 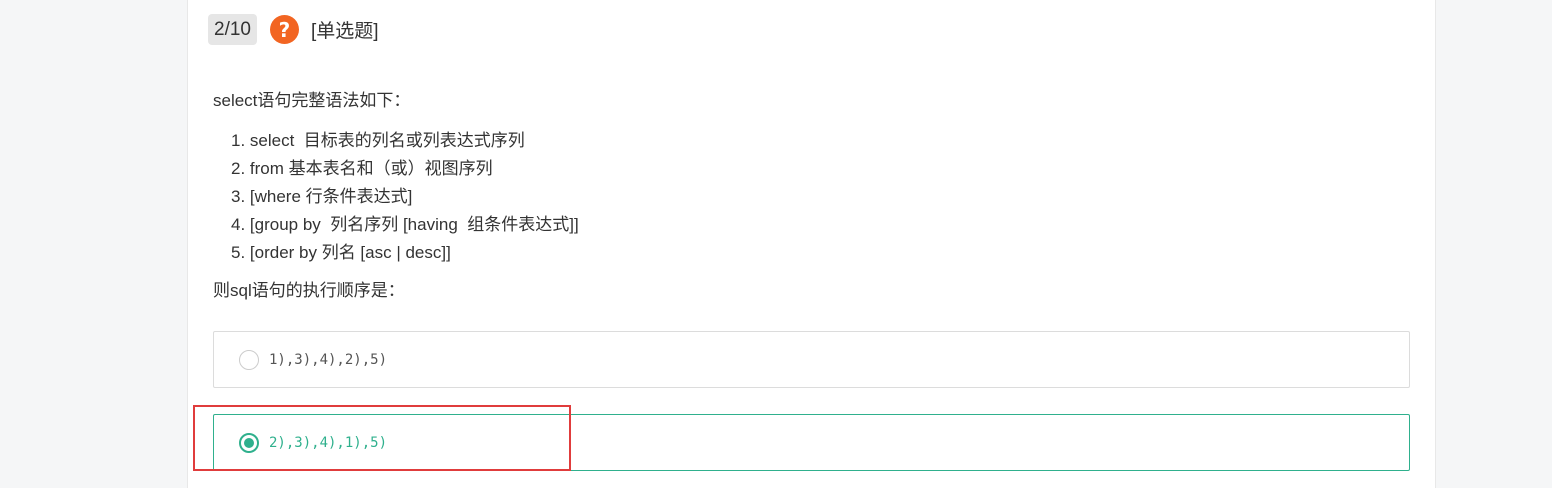 I want to click on radio-dot, so click(x=249, y=442).